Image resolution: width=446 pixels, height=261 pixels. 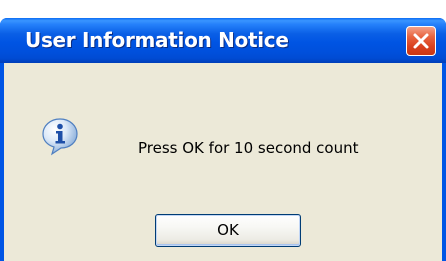 I want to click on ok-button: OK, so click(x=228, y=230).